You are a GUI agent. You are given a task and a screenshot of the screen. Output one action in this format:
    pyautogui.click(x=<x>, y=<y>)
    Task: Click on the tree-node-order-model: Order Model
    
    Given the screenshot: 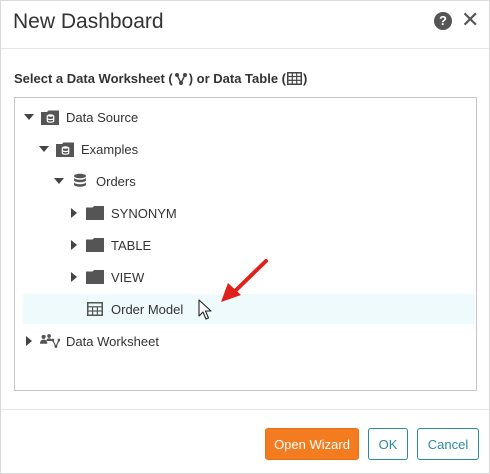 What is the action you would take?
    pyautogui.click(x=249, y=309)
    